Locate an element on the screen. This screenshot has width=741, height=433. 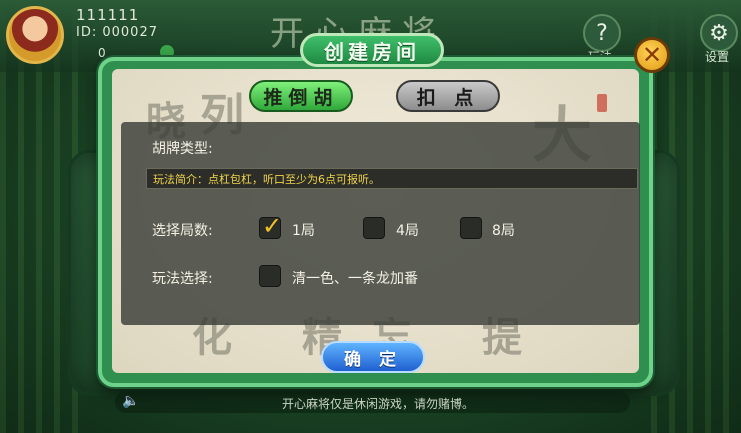
tab-koudian: 扣 点 is located at coordinates (448, 96).